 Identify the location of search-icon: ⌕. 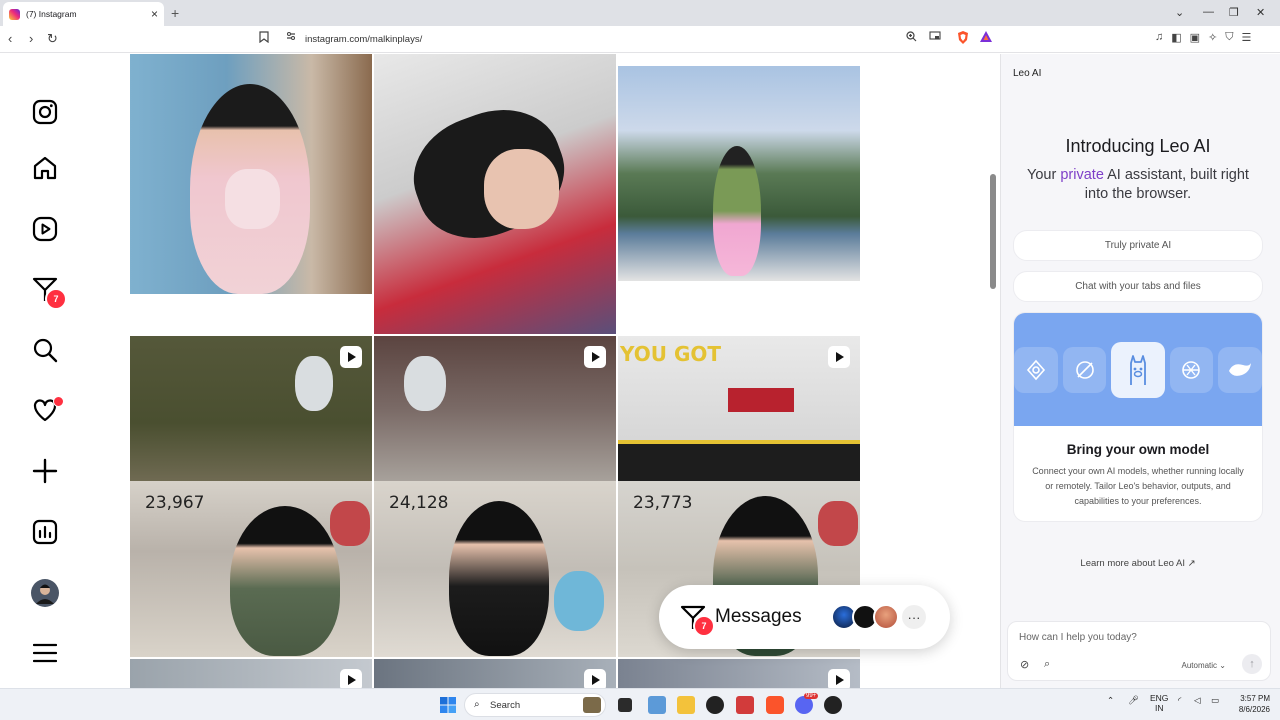
(477, 704).